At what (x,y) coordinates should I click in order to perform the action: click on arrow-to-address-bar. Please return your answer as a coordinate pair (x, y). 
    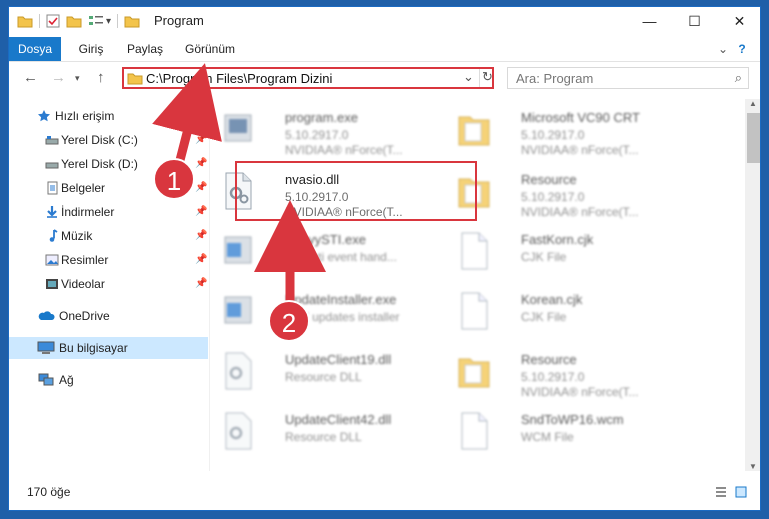
    Looking at the image, I should click on (187, 118).